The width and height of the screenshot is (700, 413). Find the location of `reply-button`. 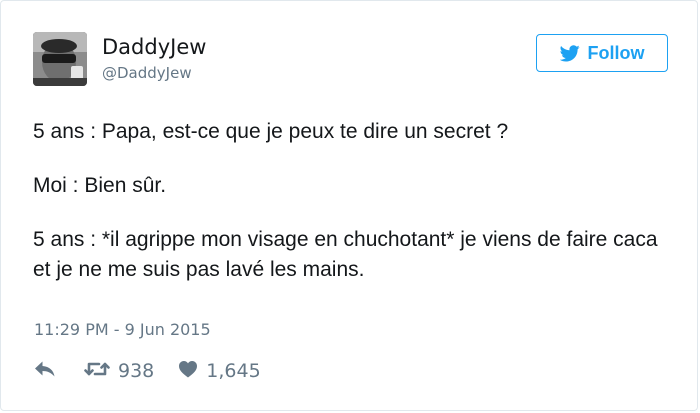

reply-button is located at coordinates (45, 371).